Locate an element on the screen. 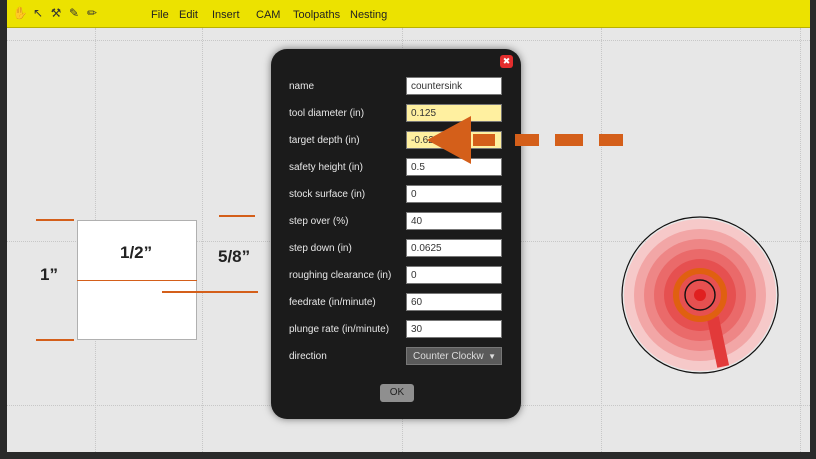 This screenshot has height=459, width=816. field-row-plunge-rate: plunge rate (in/minute) is located at coordinates (399, 330).